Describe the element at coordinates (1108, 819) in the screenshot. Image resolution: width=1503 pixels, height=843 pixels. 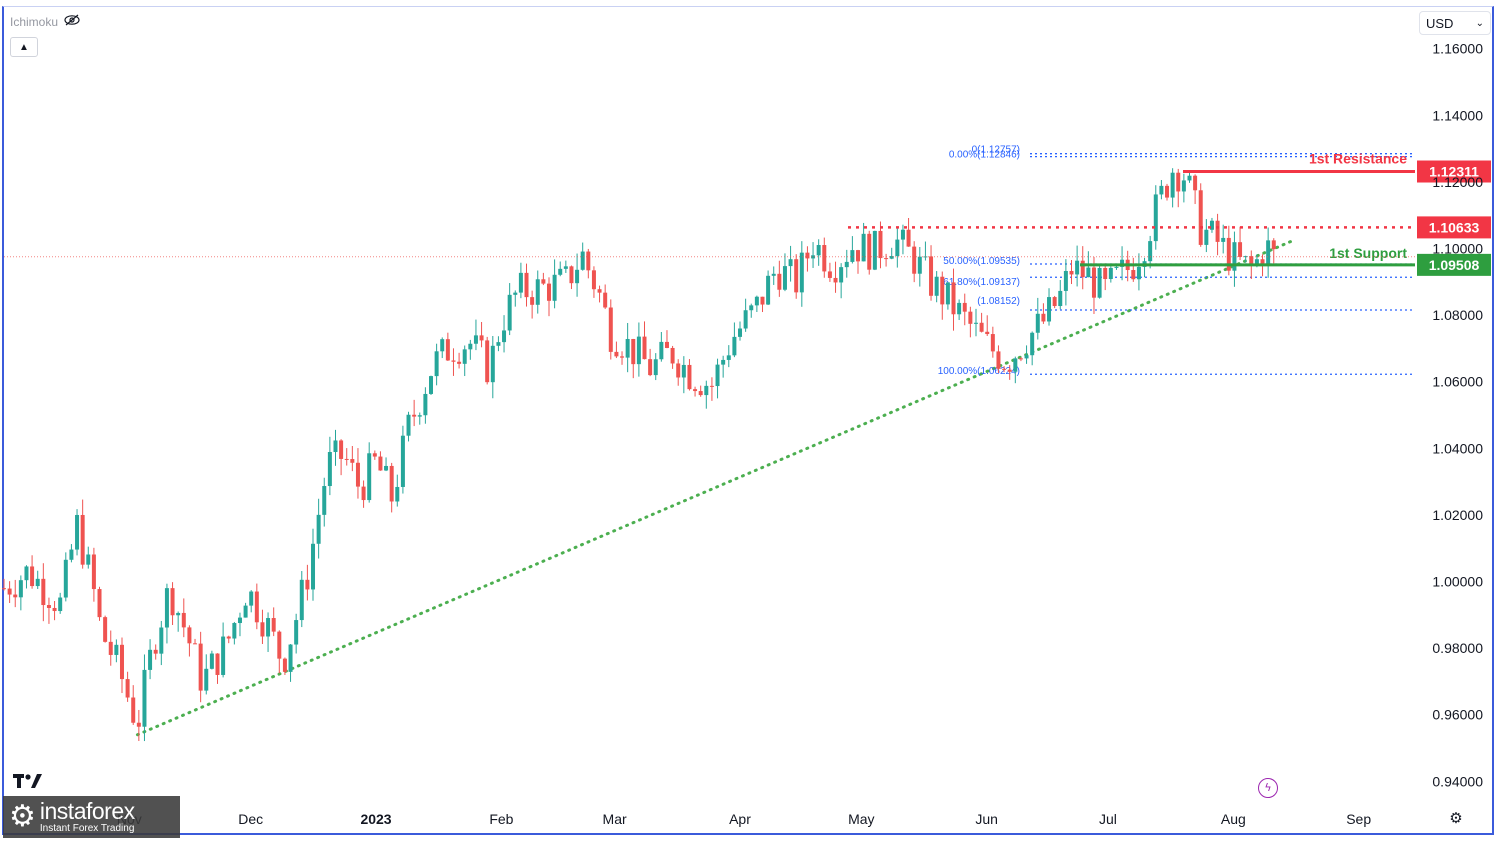
I see `x-tick-label: Jul` at that location.